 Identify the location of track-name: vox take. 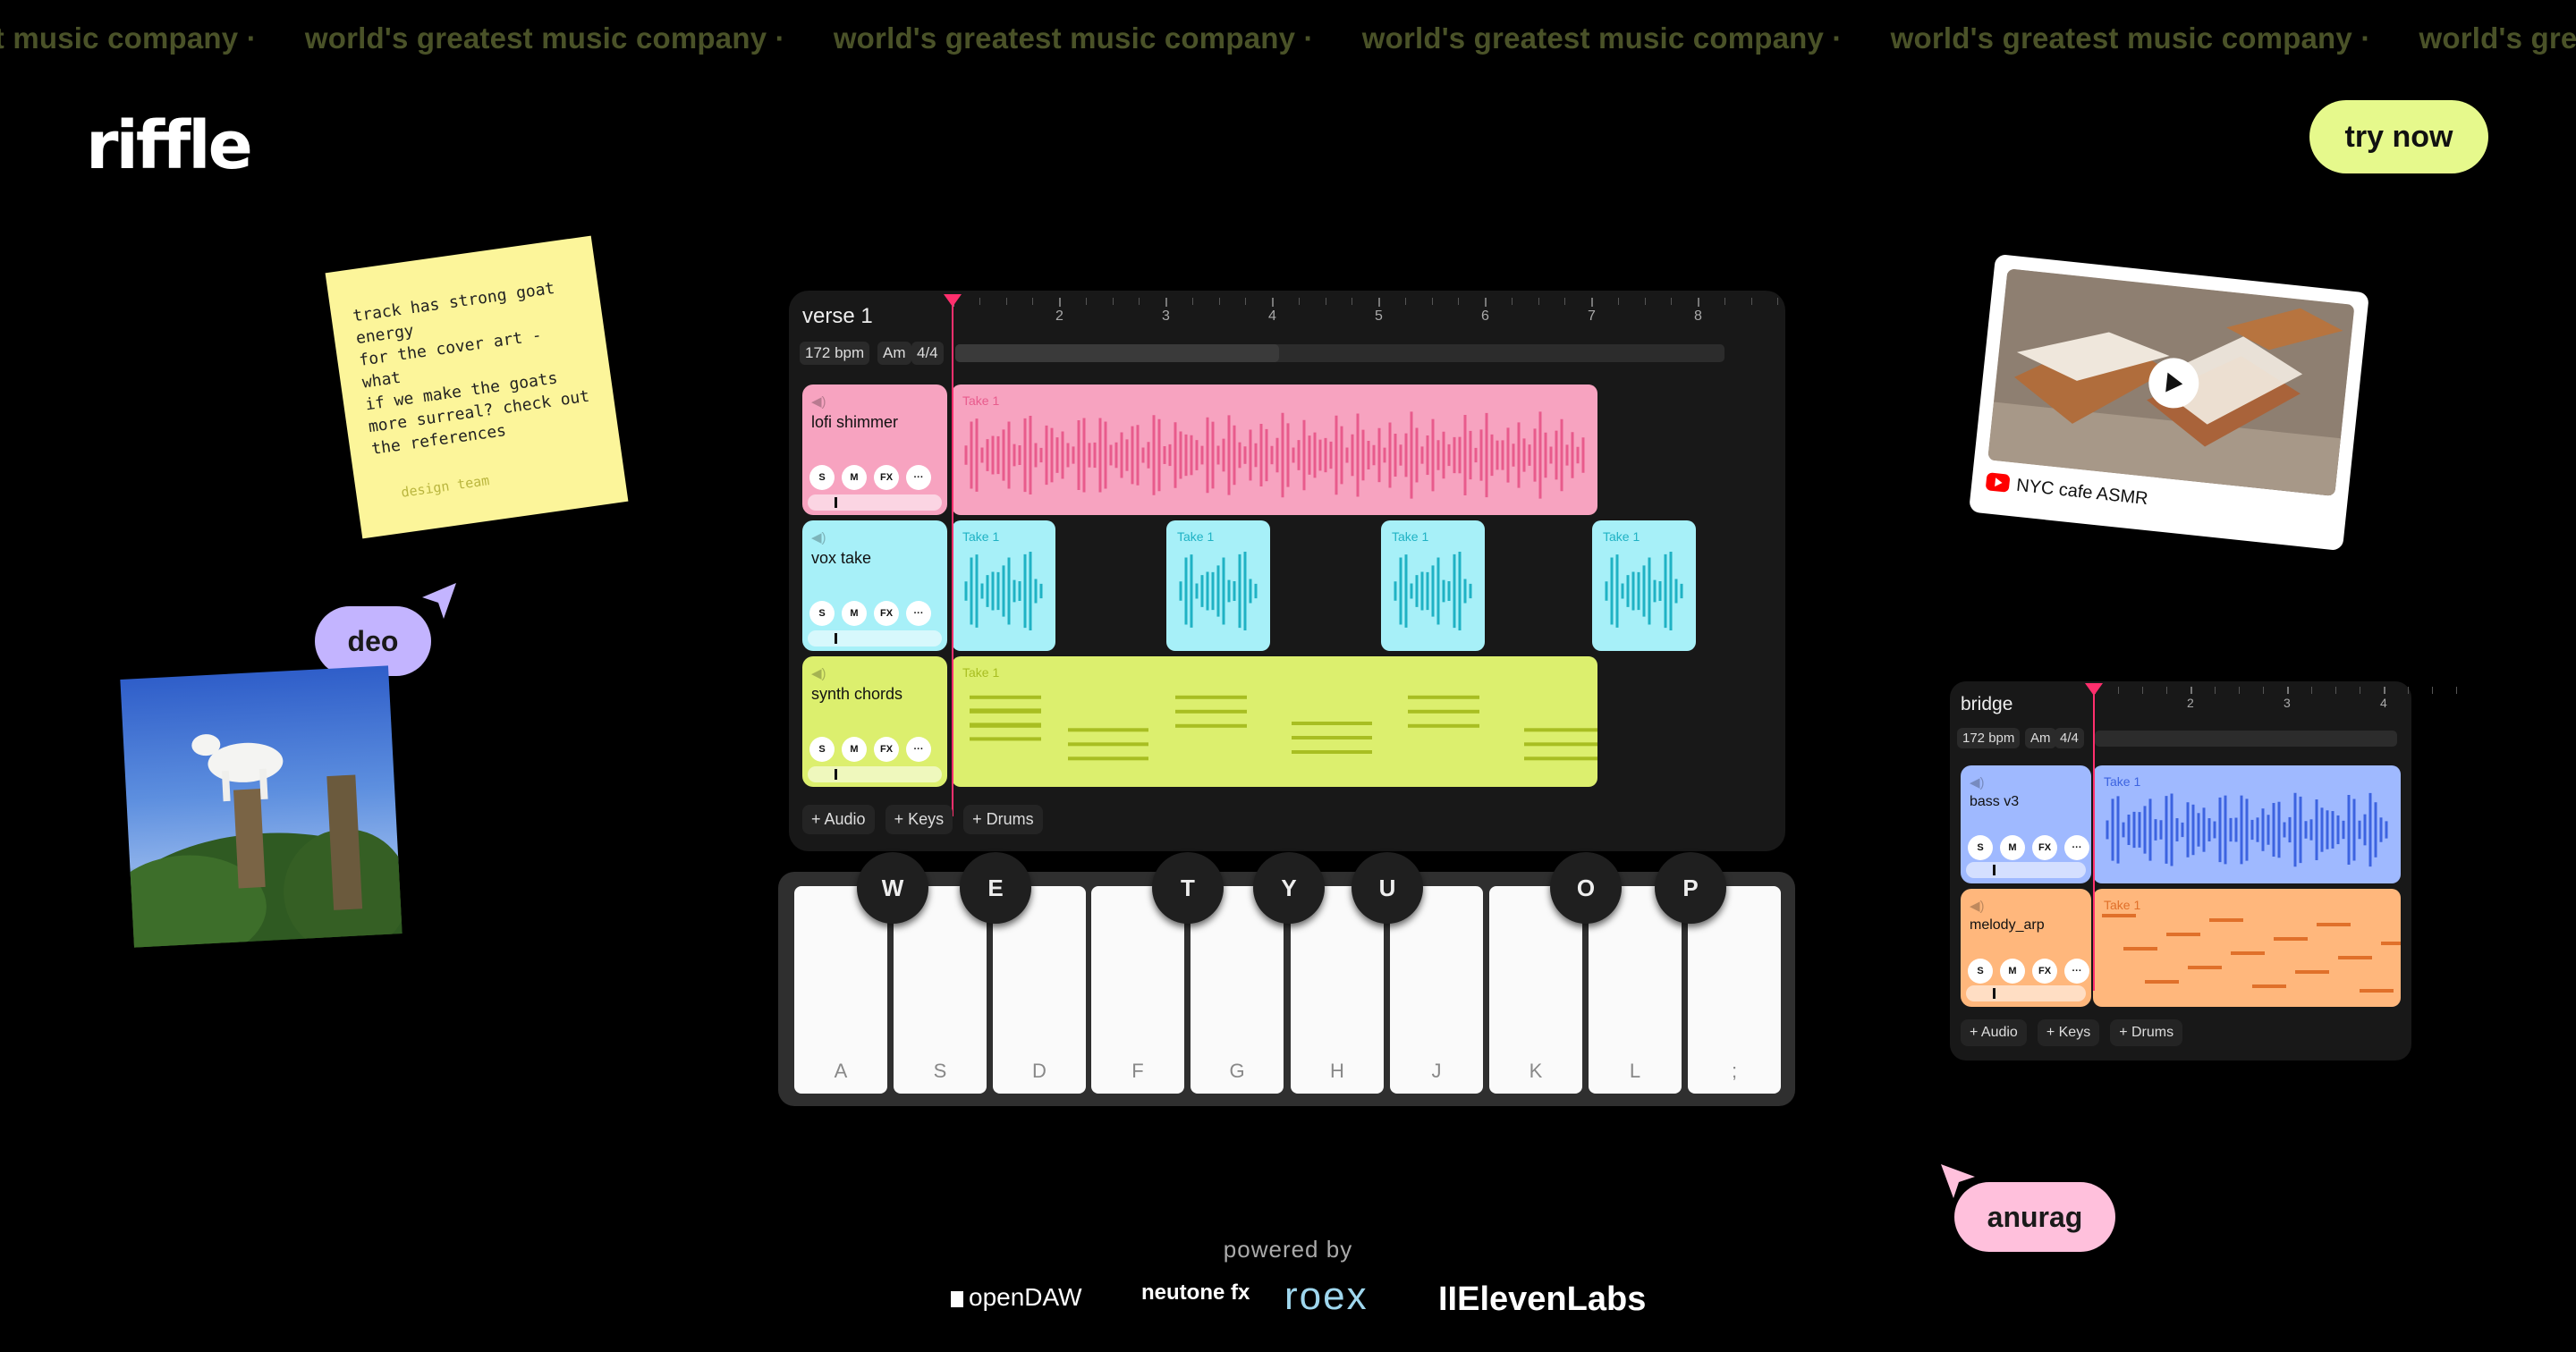
(841, 558).